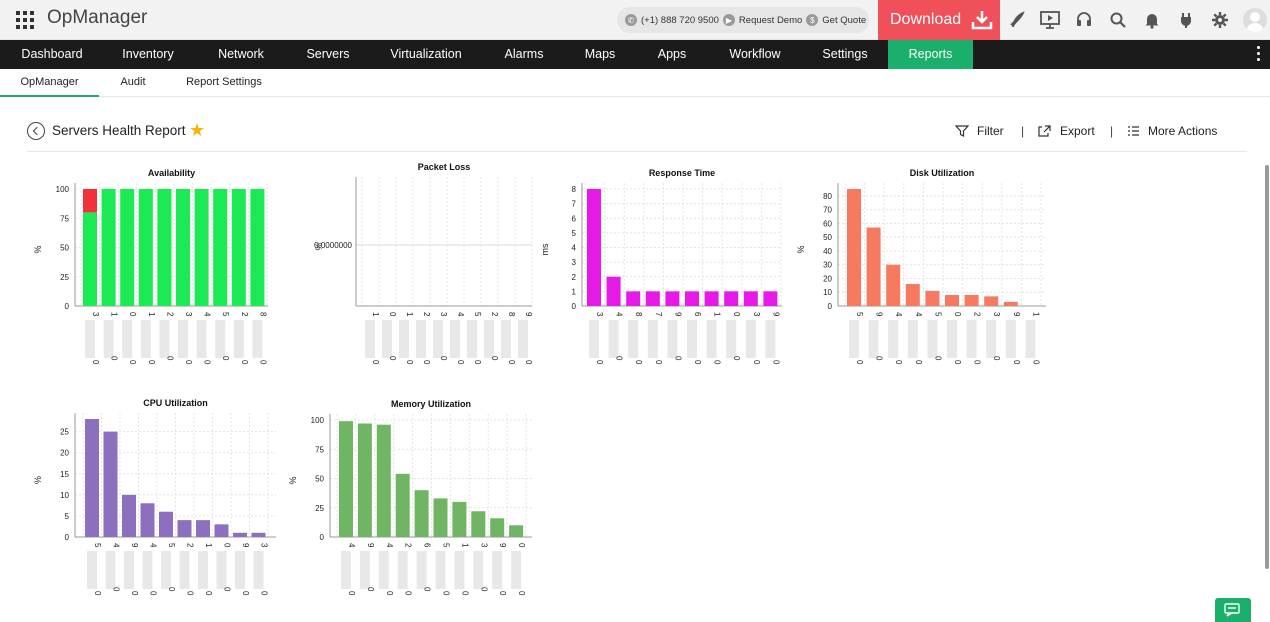 This screenshot has width=1270, height=622. What do you see at coordinates (1152, 20) in the screenshot?
I see `bell-icon` at bounding box center [1152, 20].